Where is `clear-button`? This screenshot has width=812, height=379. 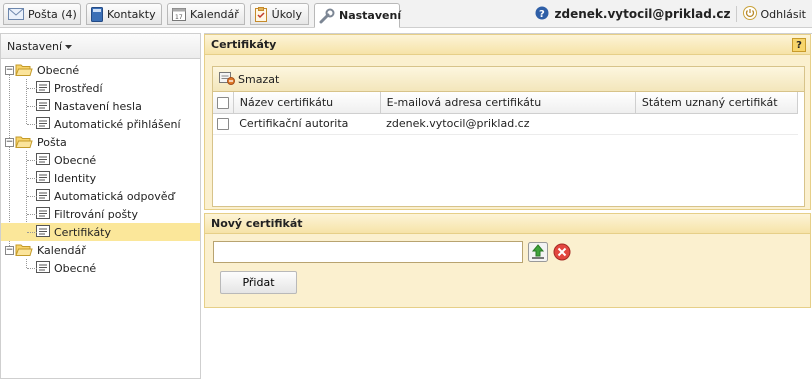
clear-button is located at coordinates (562, 252).